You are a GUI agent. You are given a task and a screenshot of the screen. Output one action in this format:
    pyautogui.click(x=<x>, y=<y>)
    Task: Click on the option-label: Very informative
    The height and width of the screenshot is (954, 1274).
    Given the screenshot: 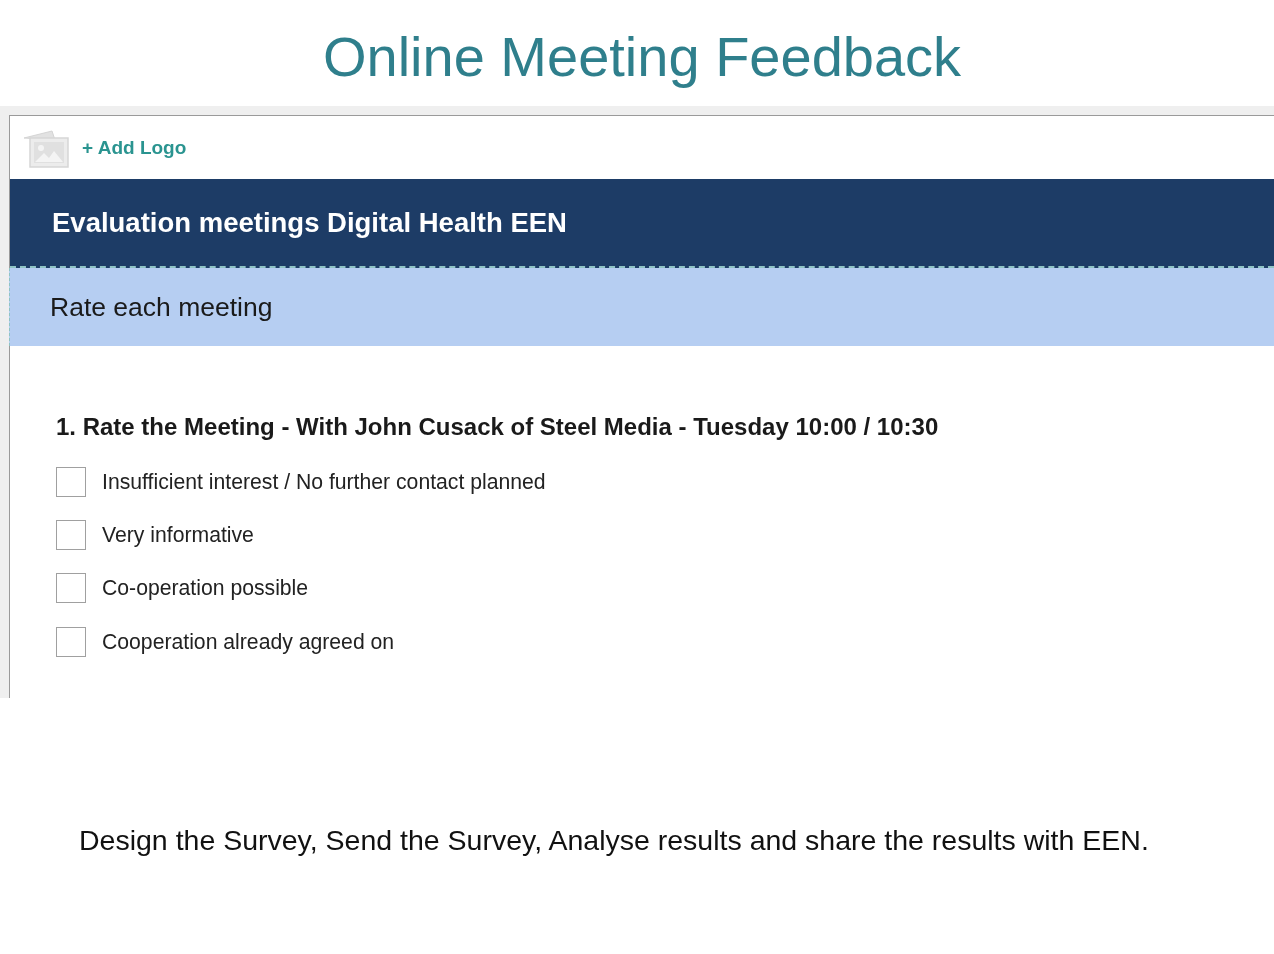 What is the action you would take?
    pyautogui.click(x=178, y=534)
    